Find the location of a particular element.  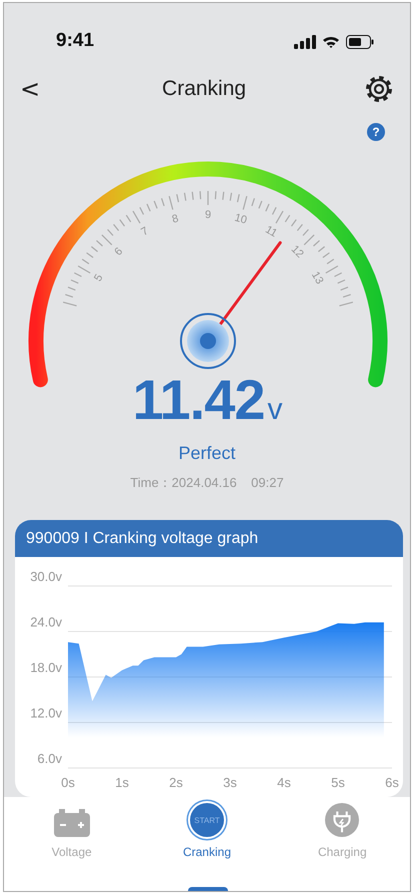

x-axis-label: 6s is located at coordinates (392, 782).